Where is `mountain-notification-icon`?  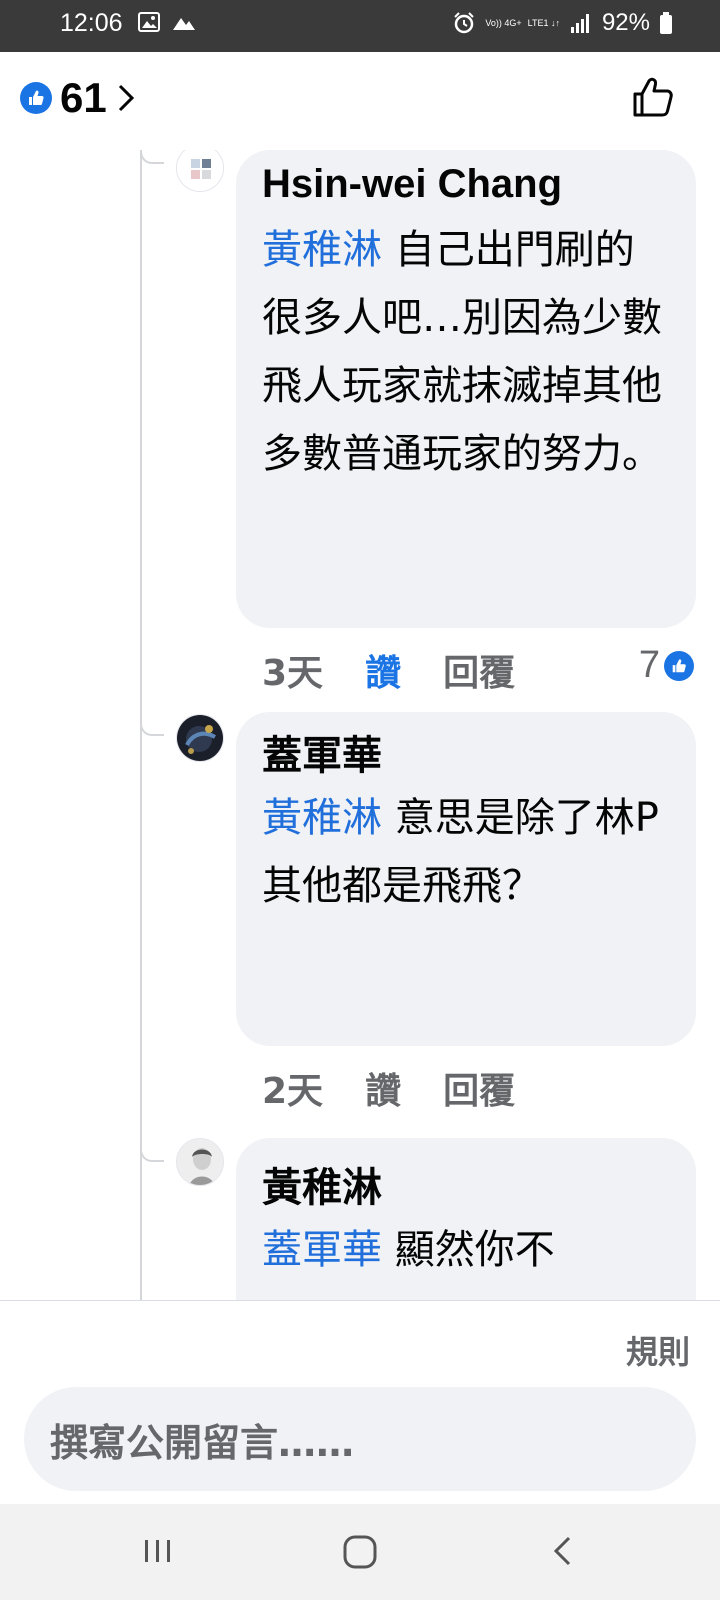
mountain-notification-icon is located at coordinates (184, 24).